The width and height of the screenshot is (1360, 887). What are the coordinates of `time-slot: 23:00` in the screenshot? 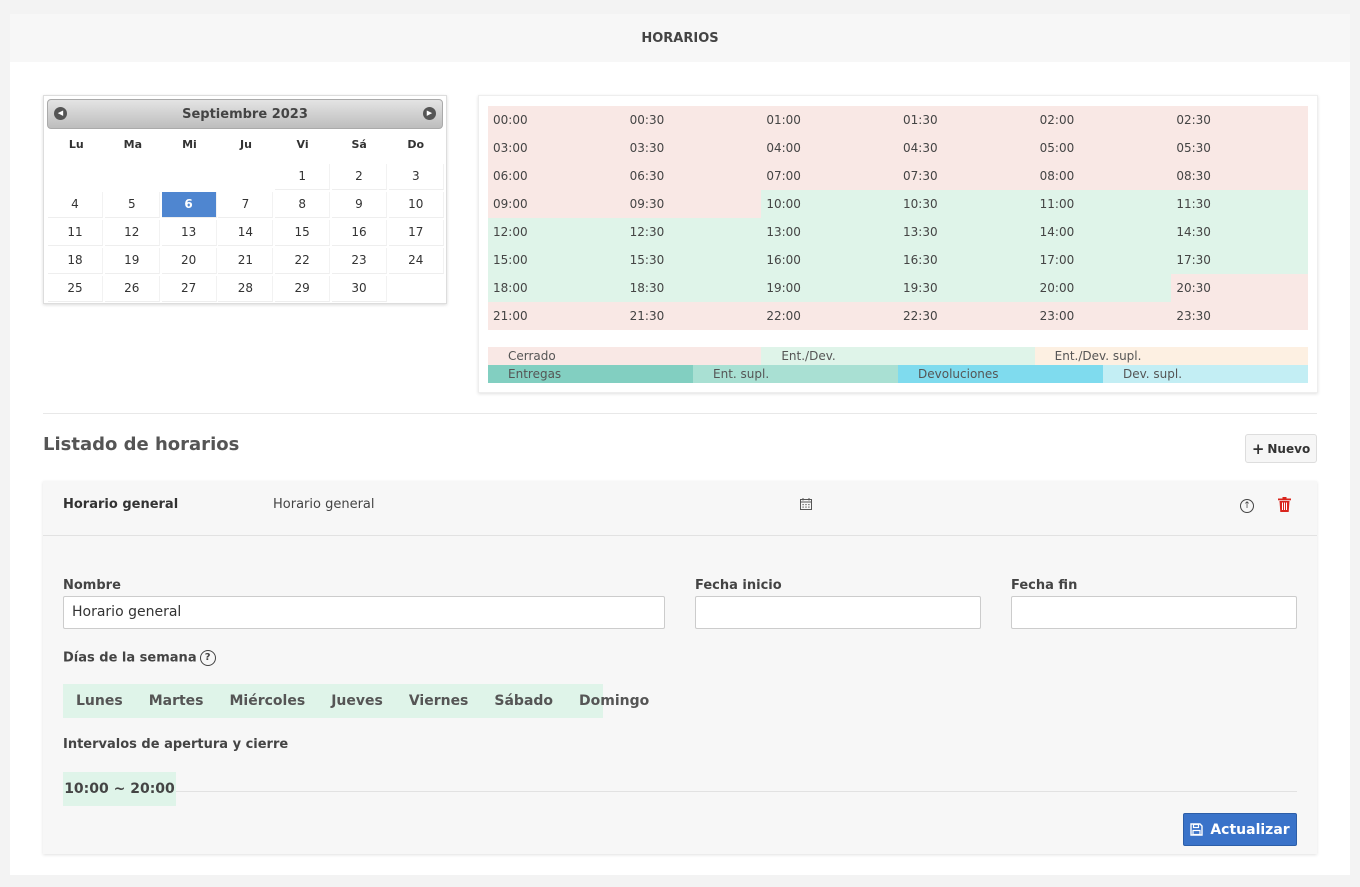 It's located at (1103, 316).